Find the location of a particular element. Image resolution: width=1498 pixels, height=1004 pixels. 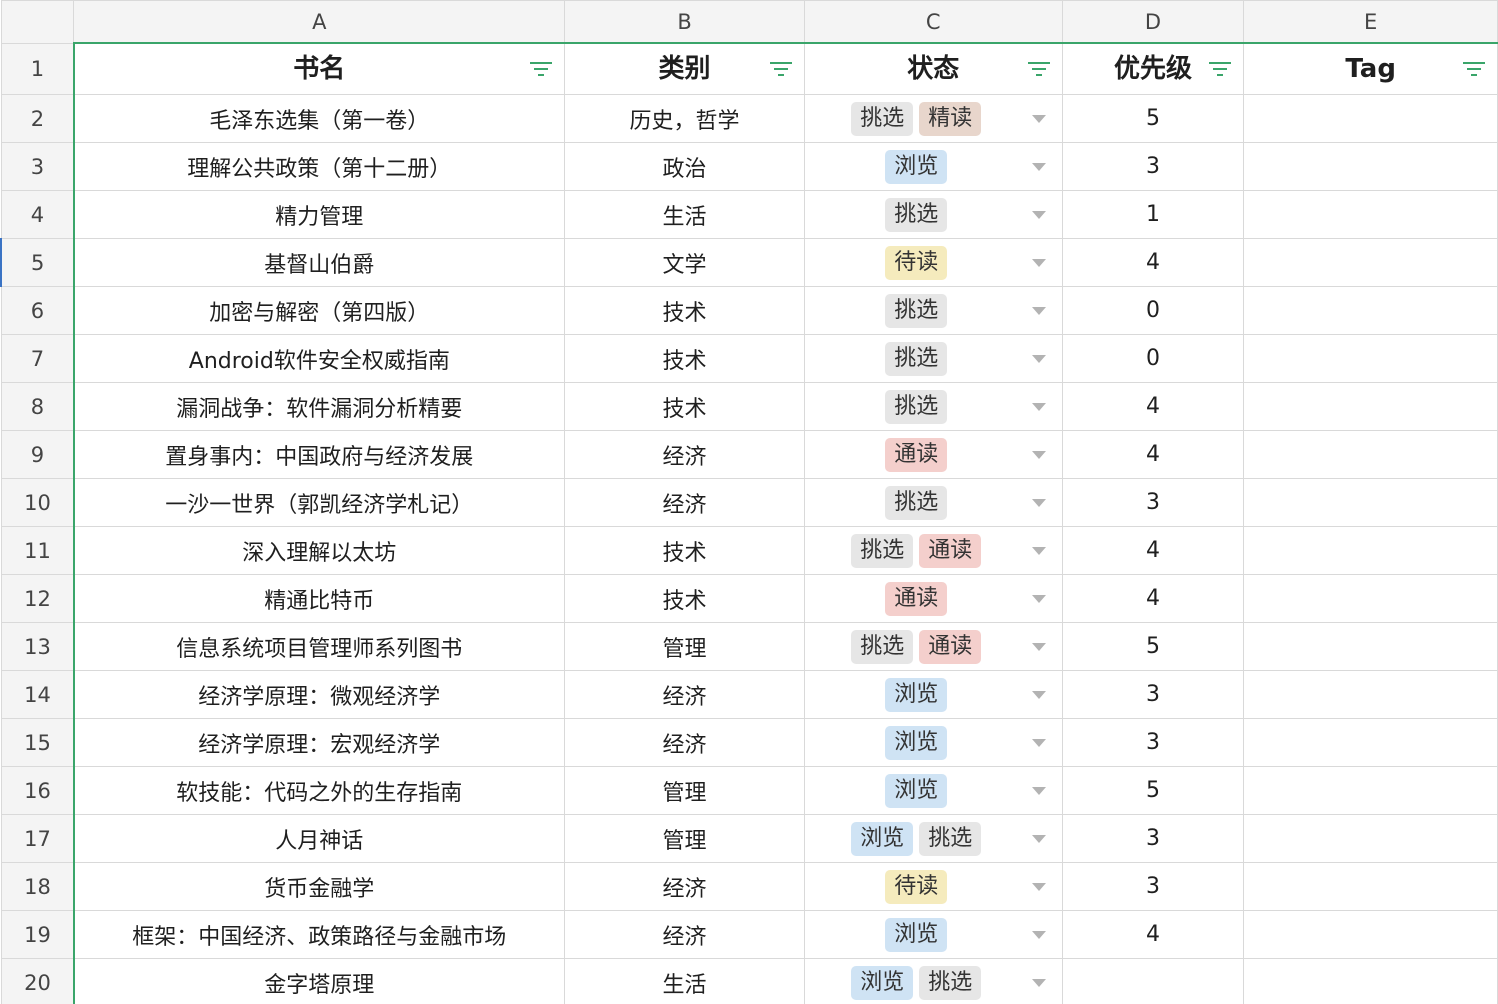

row-number: 1 is located at coordinates (37, 69).